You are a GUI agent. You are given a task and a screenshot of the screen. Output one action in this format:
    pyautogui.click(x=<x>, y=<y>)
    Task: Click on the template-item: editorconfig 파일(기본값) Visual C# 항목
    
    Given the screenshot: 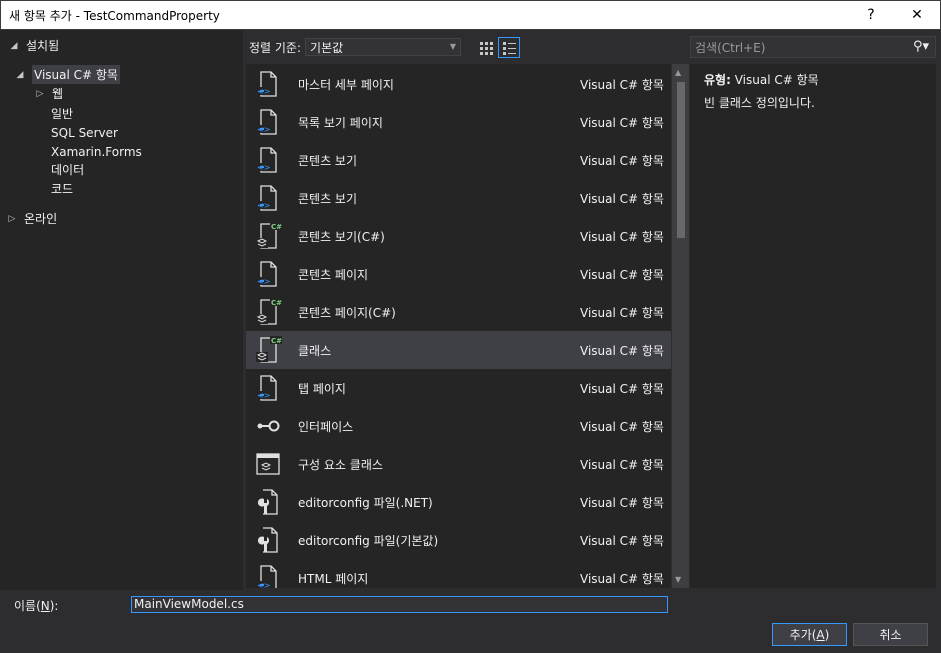 What is the action you would take?
    pyautogui.click(x=458, y=540)
    